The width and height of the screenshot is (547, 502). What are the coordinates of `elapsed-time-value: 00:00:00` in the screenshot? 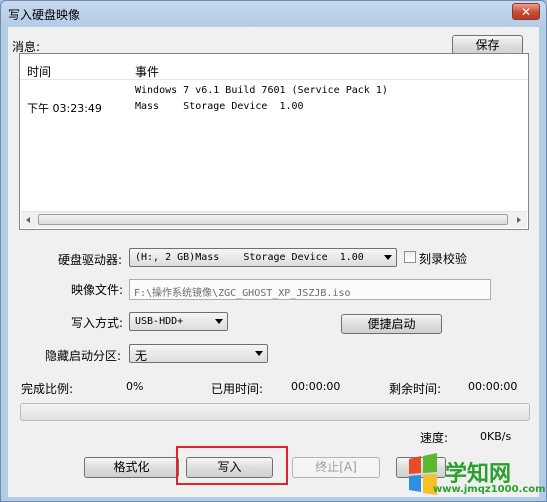 It's located at (316, 386).